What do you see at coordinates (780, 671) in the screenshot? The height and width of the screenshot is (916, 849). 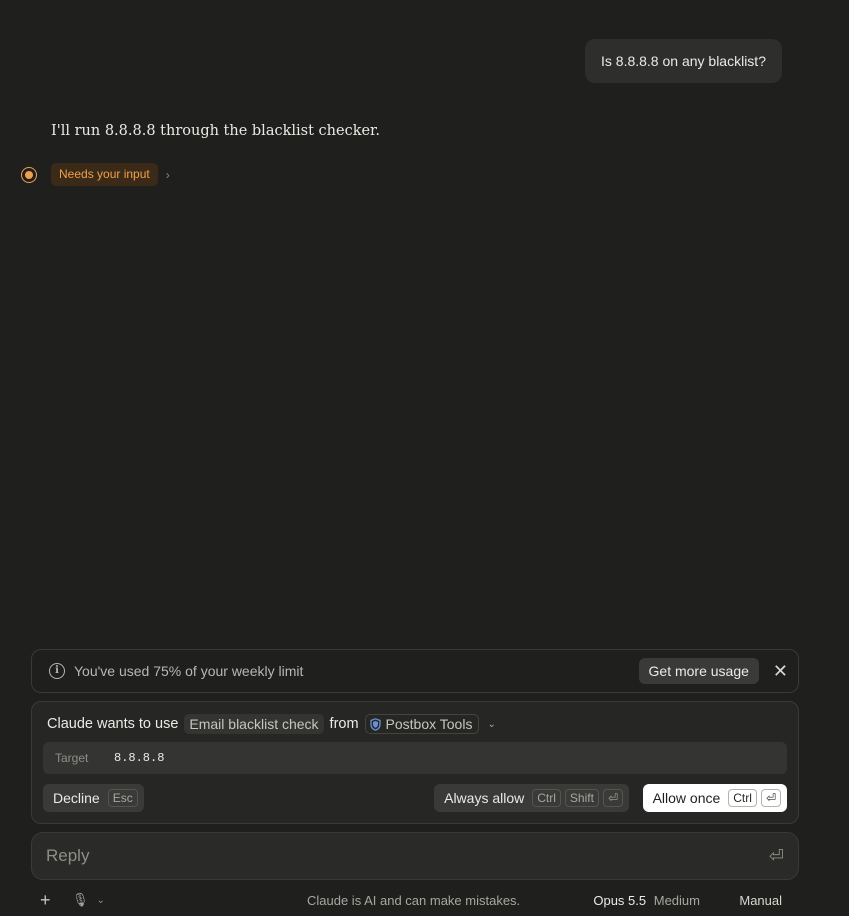 I see `close-icon: ✕` at bounding box center [780, 671].